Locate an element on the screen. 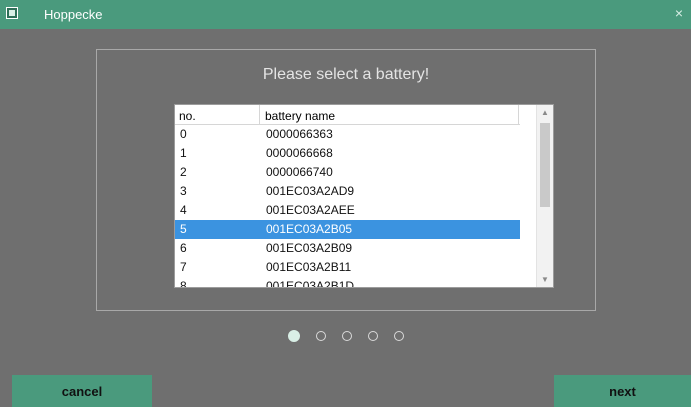 Image resolution: width=691 pixels, height=407 pixels. battery-name: 001EC03A2B05 is located at coordinates (309, 229).